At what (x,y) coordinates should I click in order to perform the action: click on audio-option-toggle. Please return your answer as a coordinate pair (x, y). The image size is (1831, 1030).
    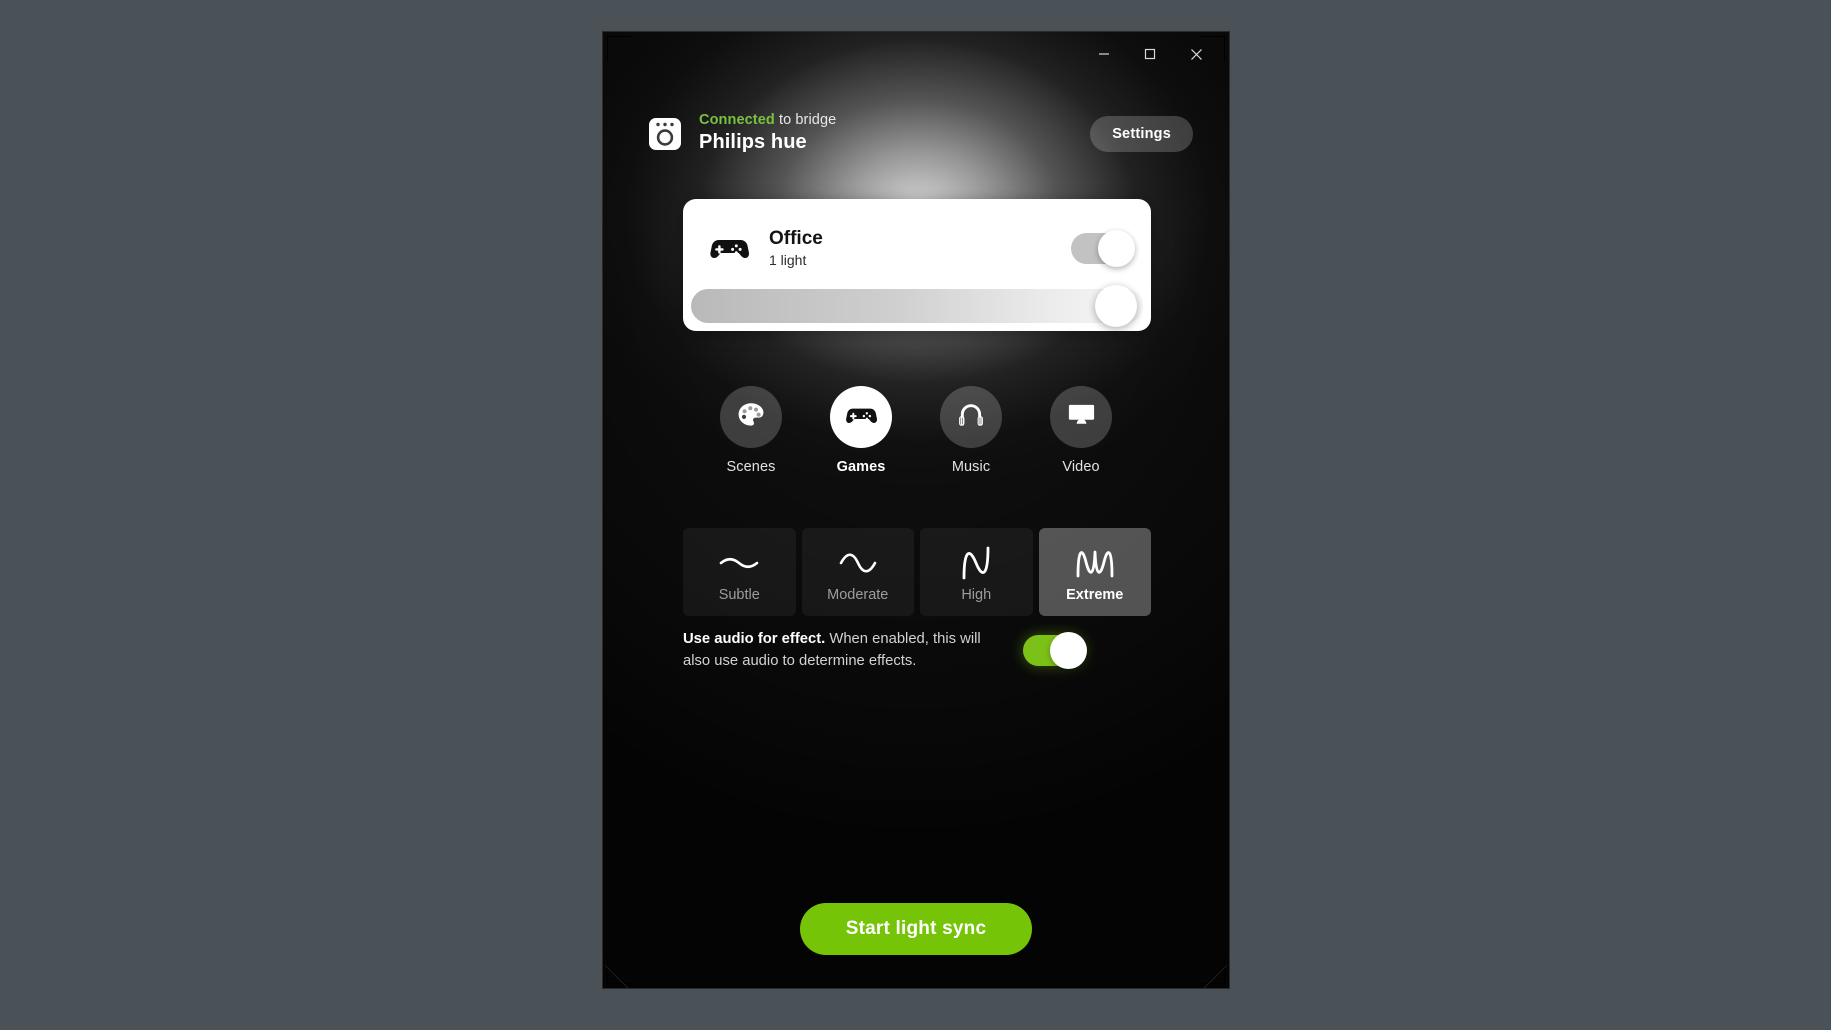
    Looking at the image, I should click on (1055, 650).